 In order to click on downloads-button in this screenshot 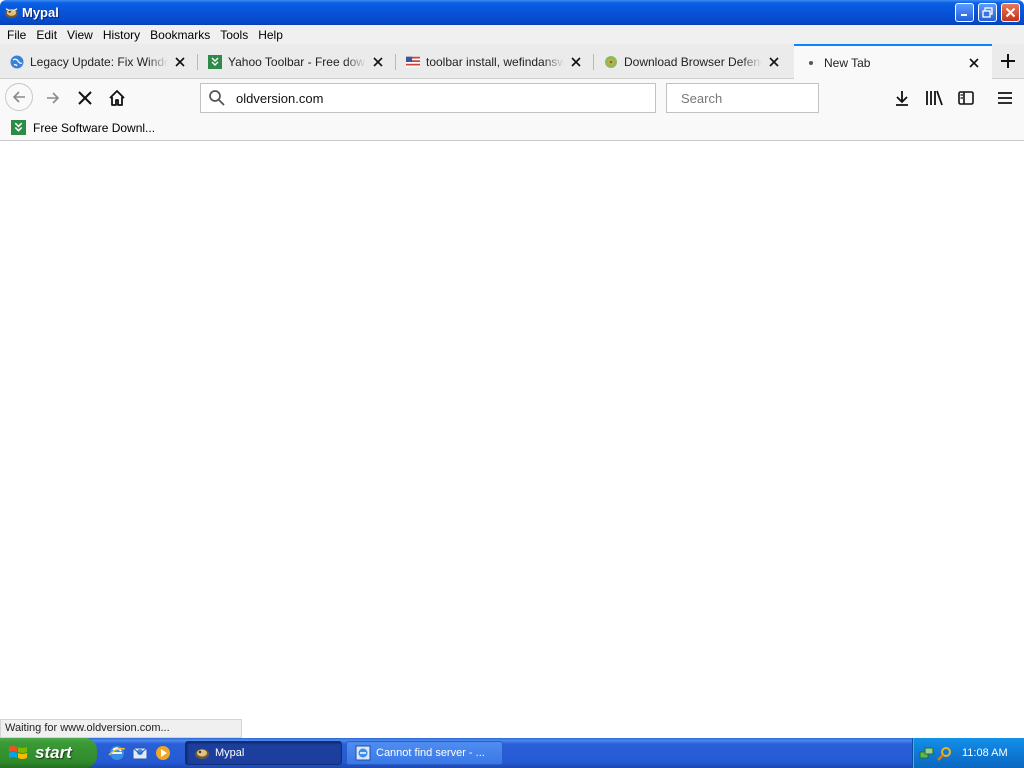, I will do `click(902, 98)`.